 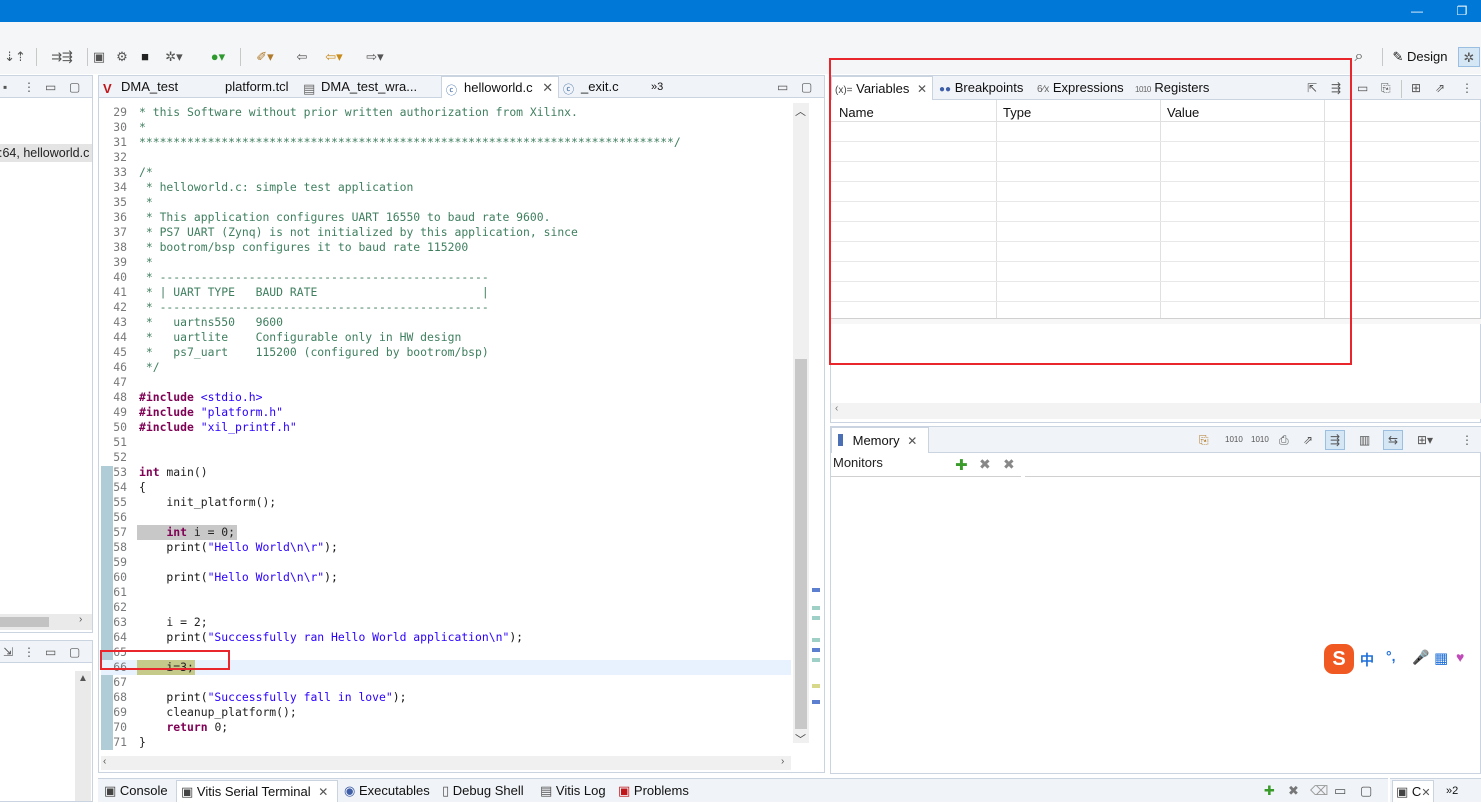 I want to click on editor-horizontal-scrollbar: ‹ ›, so click(x=446, y=763).